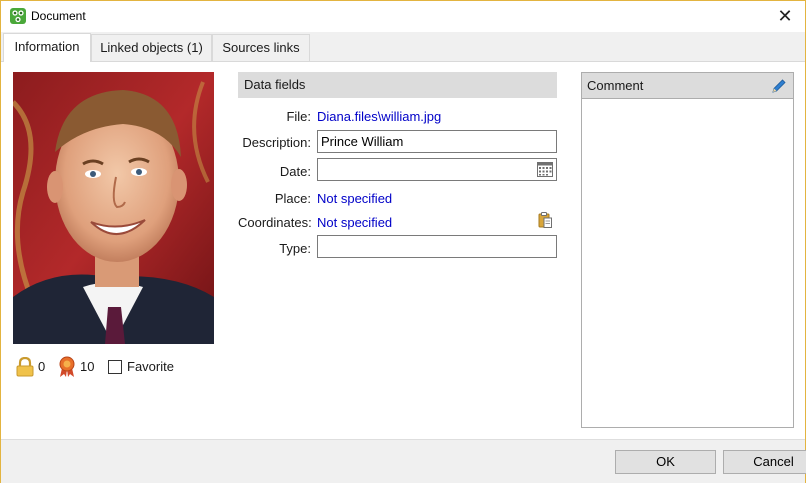 This screenshot has width=806, height=483. What do you see at coordinates (545, 169) in the screenshot?
I see `calendar-icon` at bounding box center [545, 169].